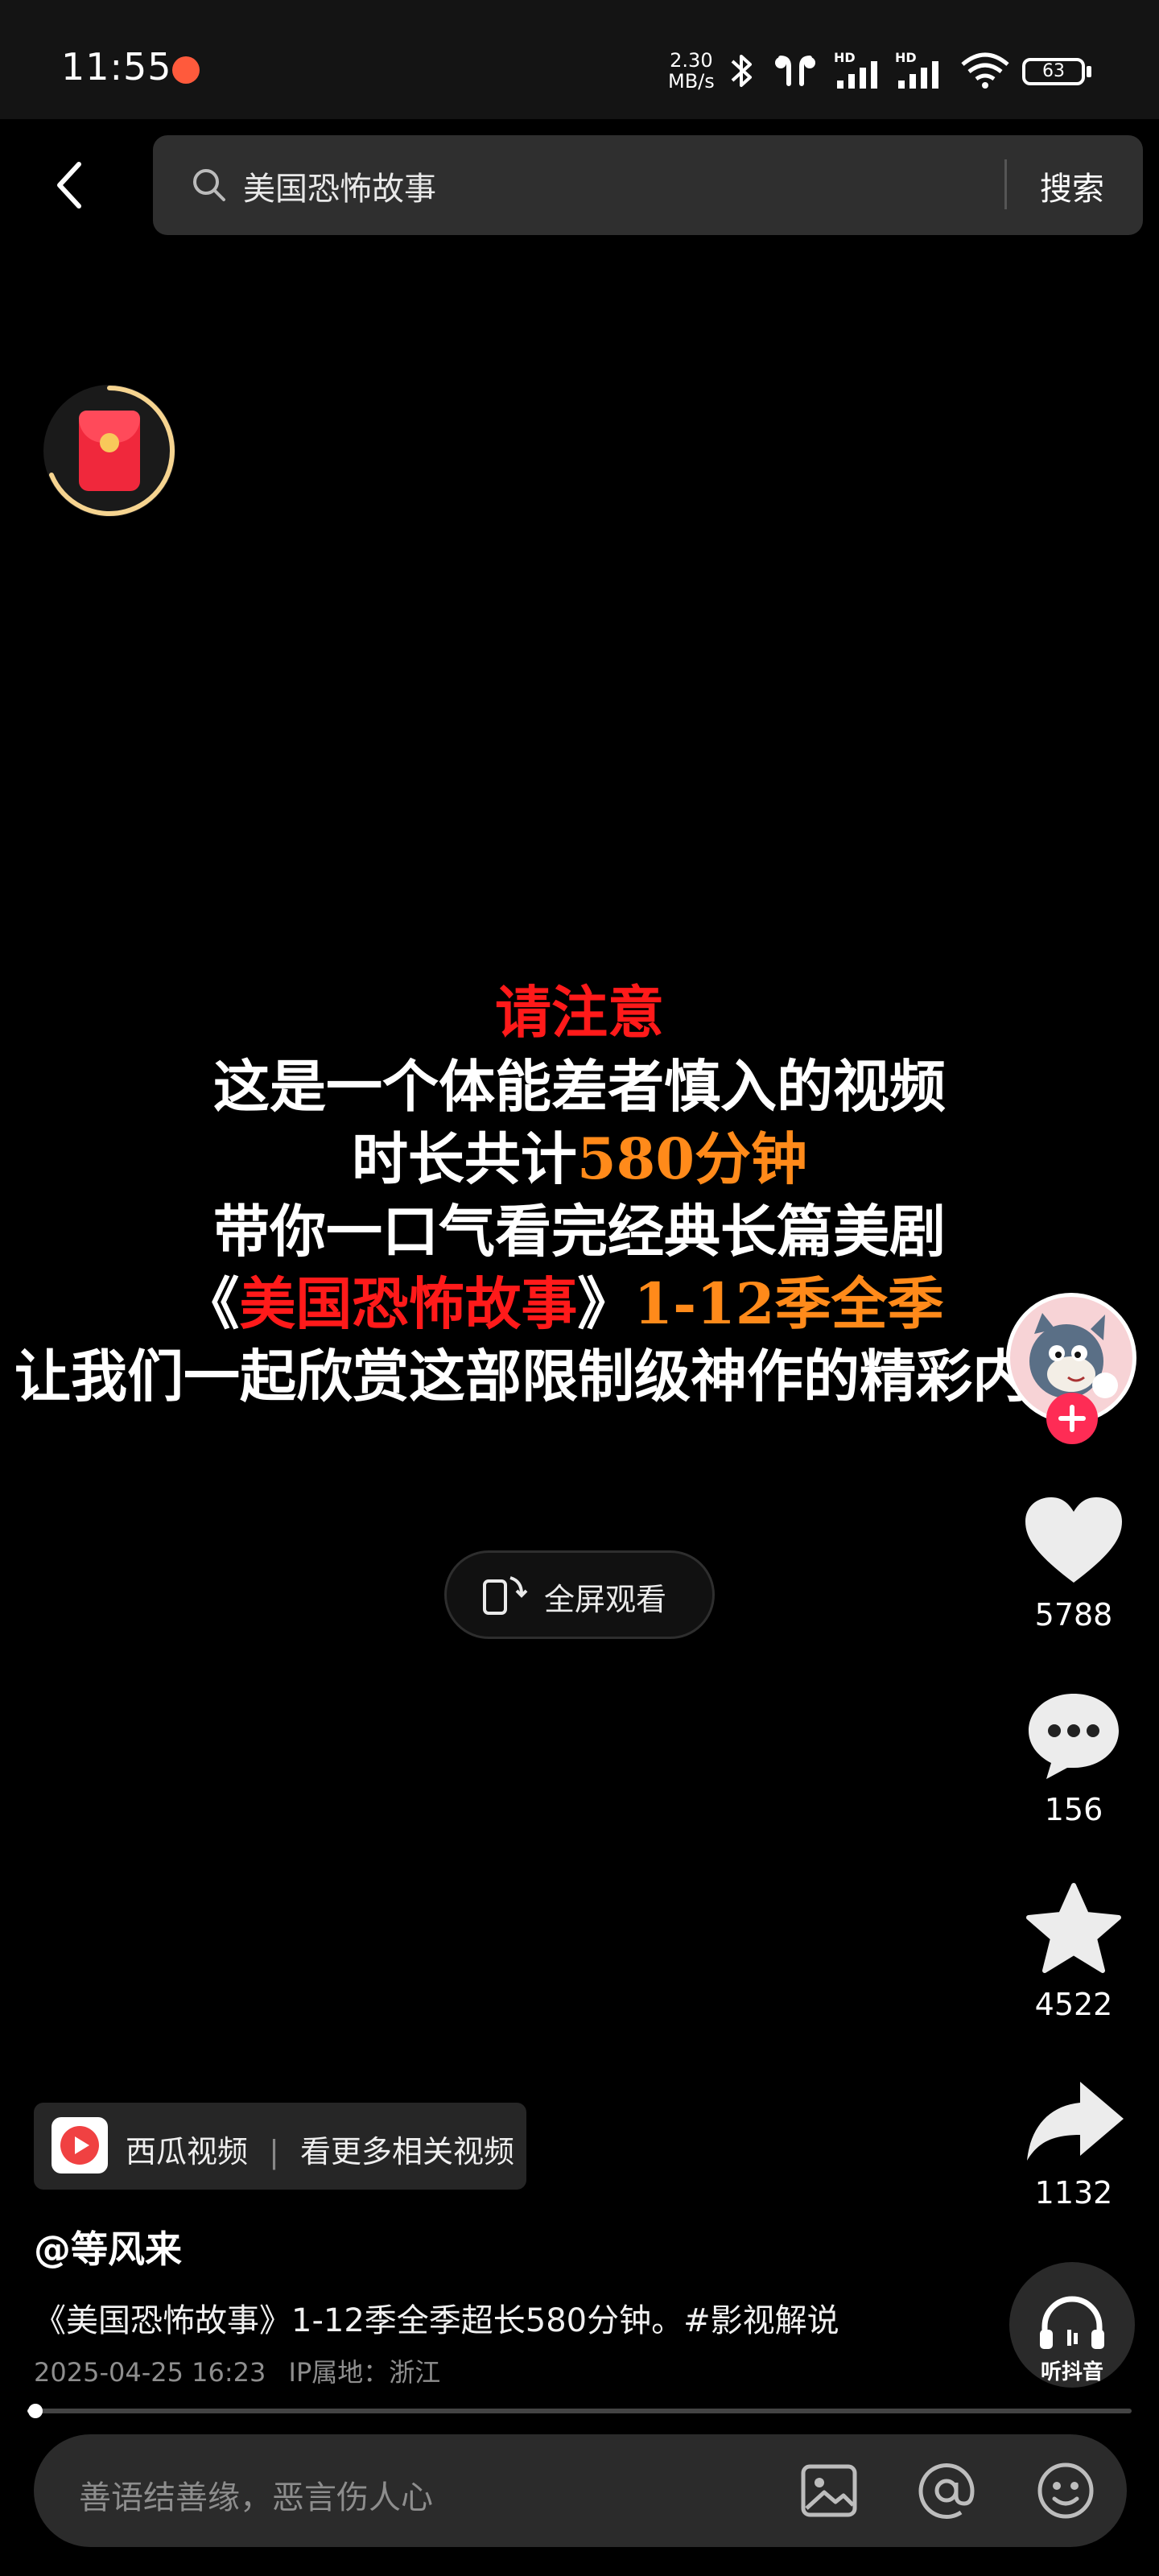 The width and height of the screenshot is (1159, 2576). I want to click on heart-icon, so click(1073, 1540).